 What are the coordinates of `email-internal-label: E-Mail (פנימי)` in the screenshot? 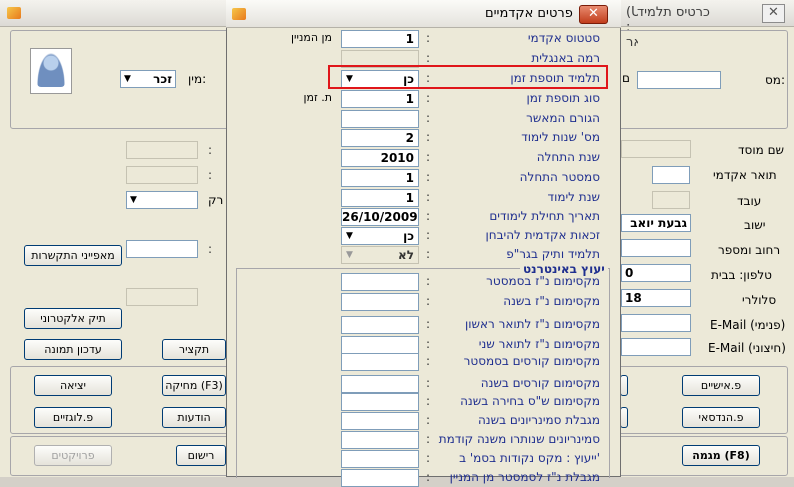 It's located at (748, 325).